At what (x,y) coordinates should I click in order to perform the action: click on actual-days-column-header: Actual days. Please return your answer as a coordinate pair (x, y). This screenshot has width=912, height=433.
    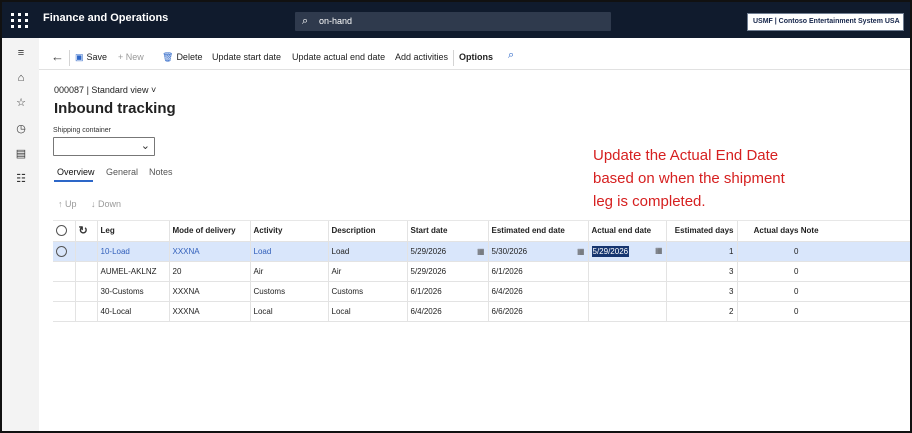
    Looking at the image, I should click on (770, 230).